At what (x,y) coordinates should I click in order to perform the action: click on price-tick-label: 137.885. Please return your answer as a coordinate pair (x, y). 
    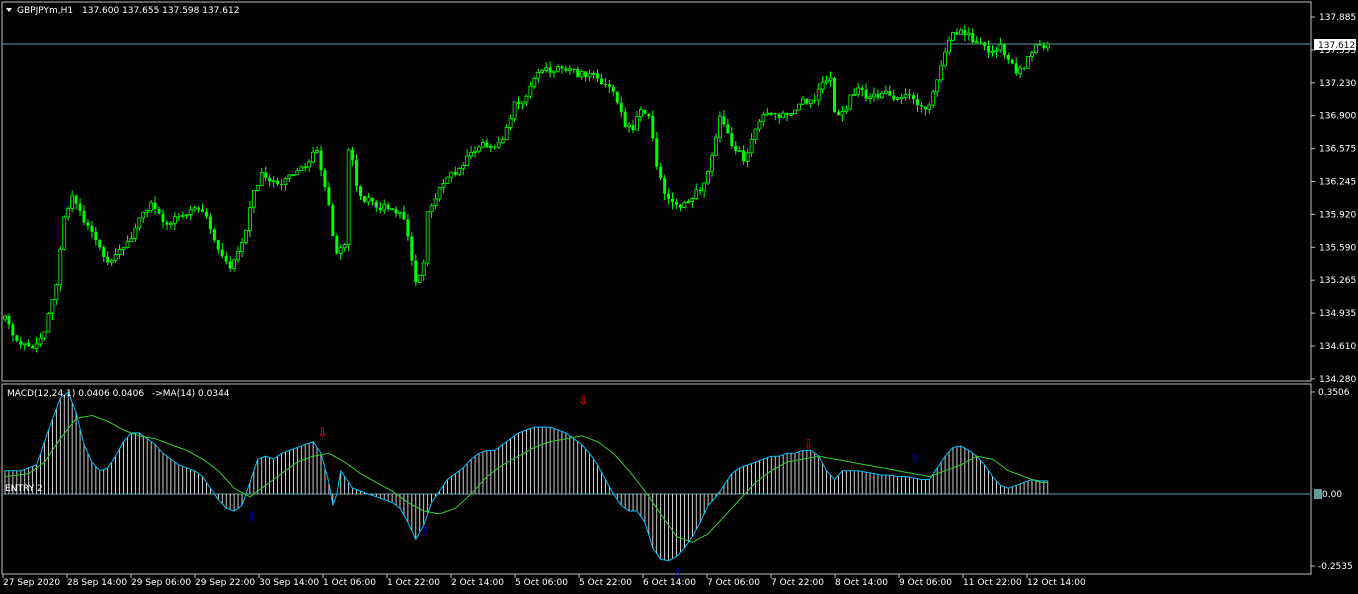
    Looking at the image, I should click on (1337, 18).